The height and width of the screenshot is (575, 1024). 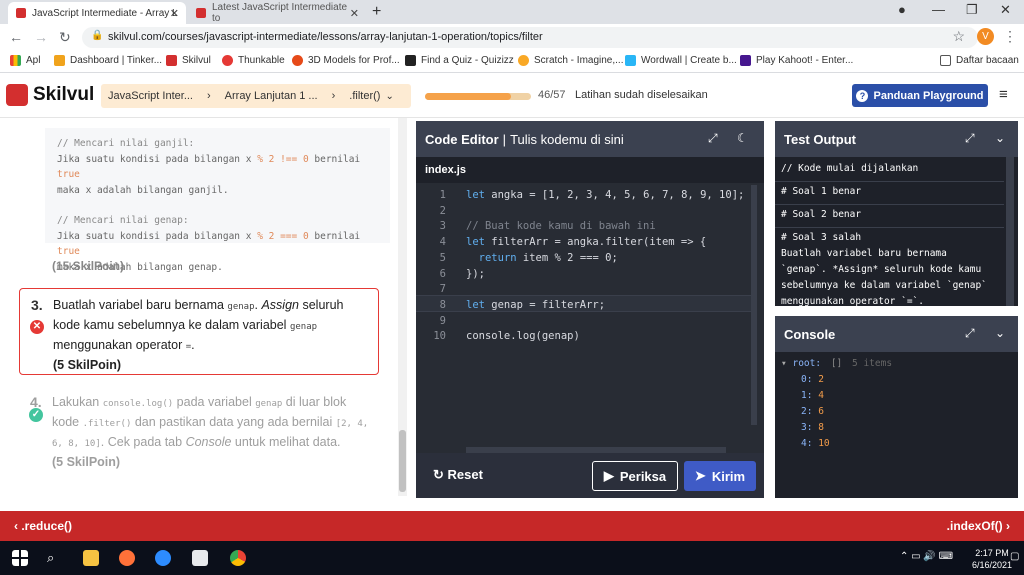 What do you see at coordinates (64, 94) in the screenshot?
I see `logo-text: Skilvul` at bounding box center [64, 94].